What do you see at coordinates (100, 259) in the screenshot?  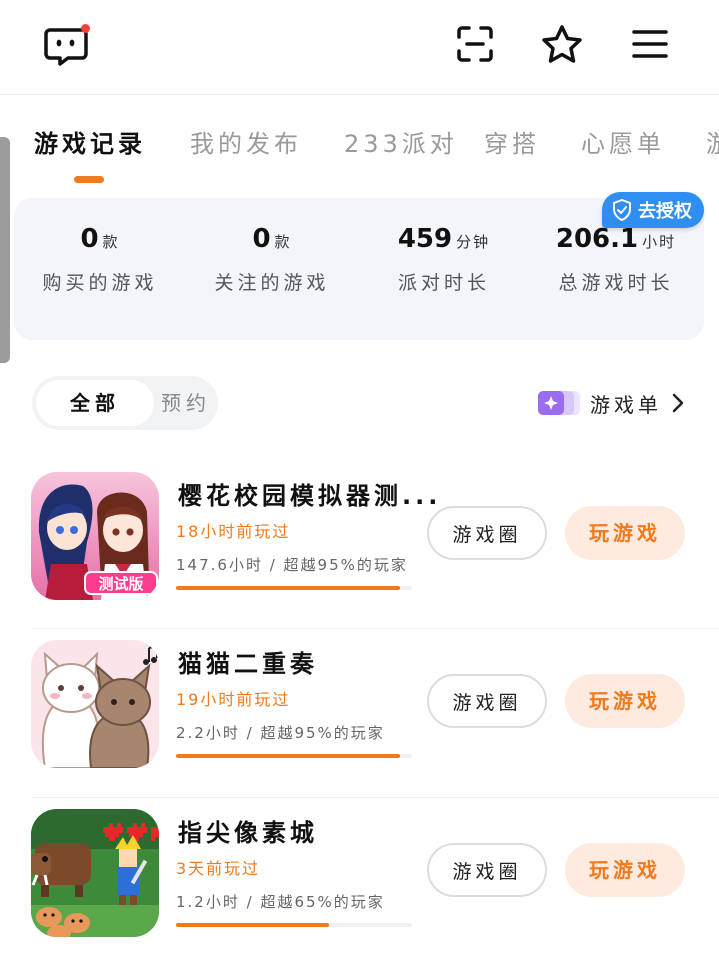 I see `stat-purchased-games: 0款 购买的游戏` at bounding box center [100, 259].